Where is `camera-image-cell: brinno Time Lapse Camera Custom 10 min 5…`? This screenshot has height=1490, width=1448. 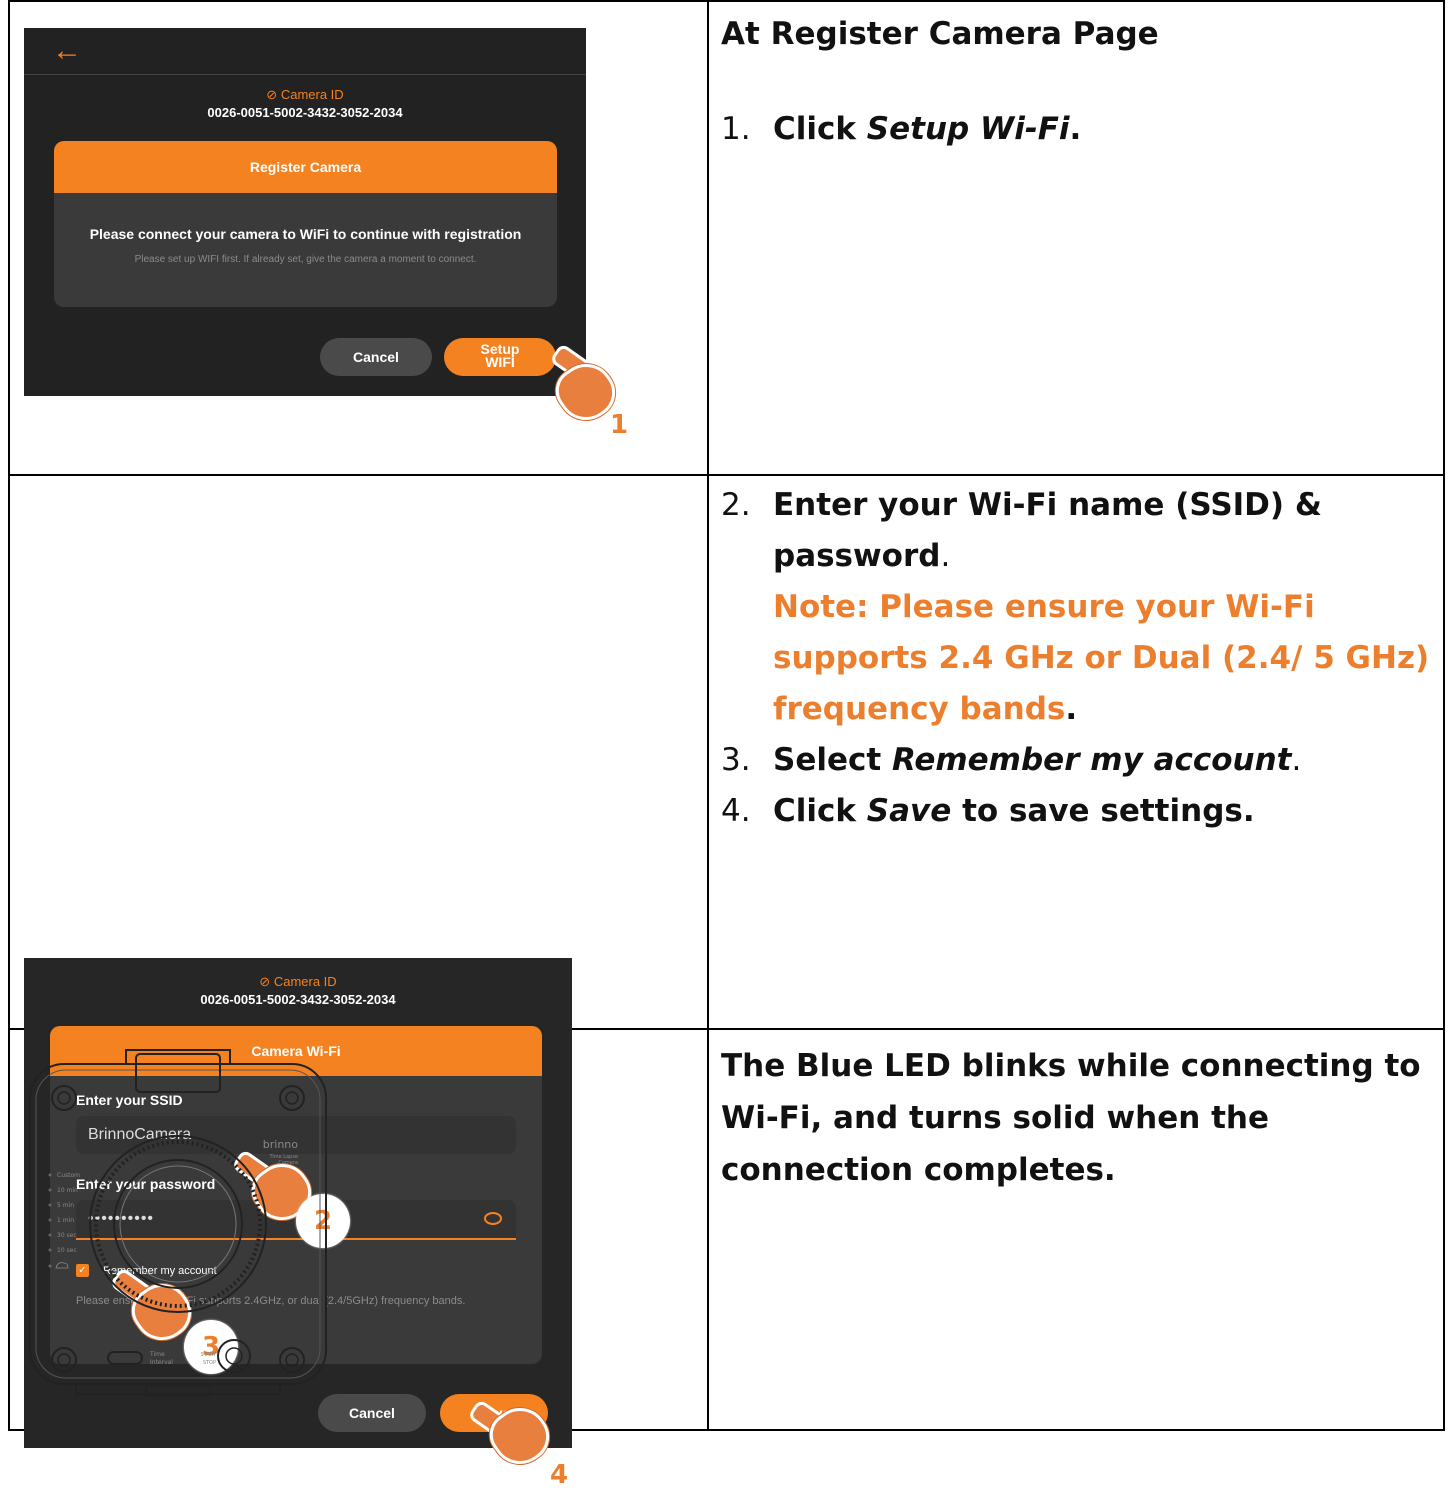
camera-image-cell: brinno Time Lapse Camera Custom 10 min 5… is located at coordinates (358, 1229).